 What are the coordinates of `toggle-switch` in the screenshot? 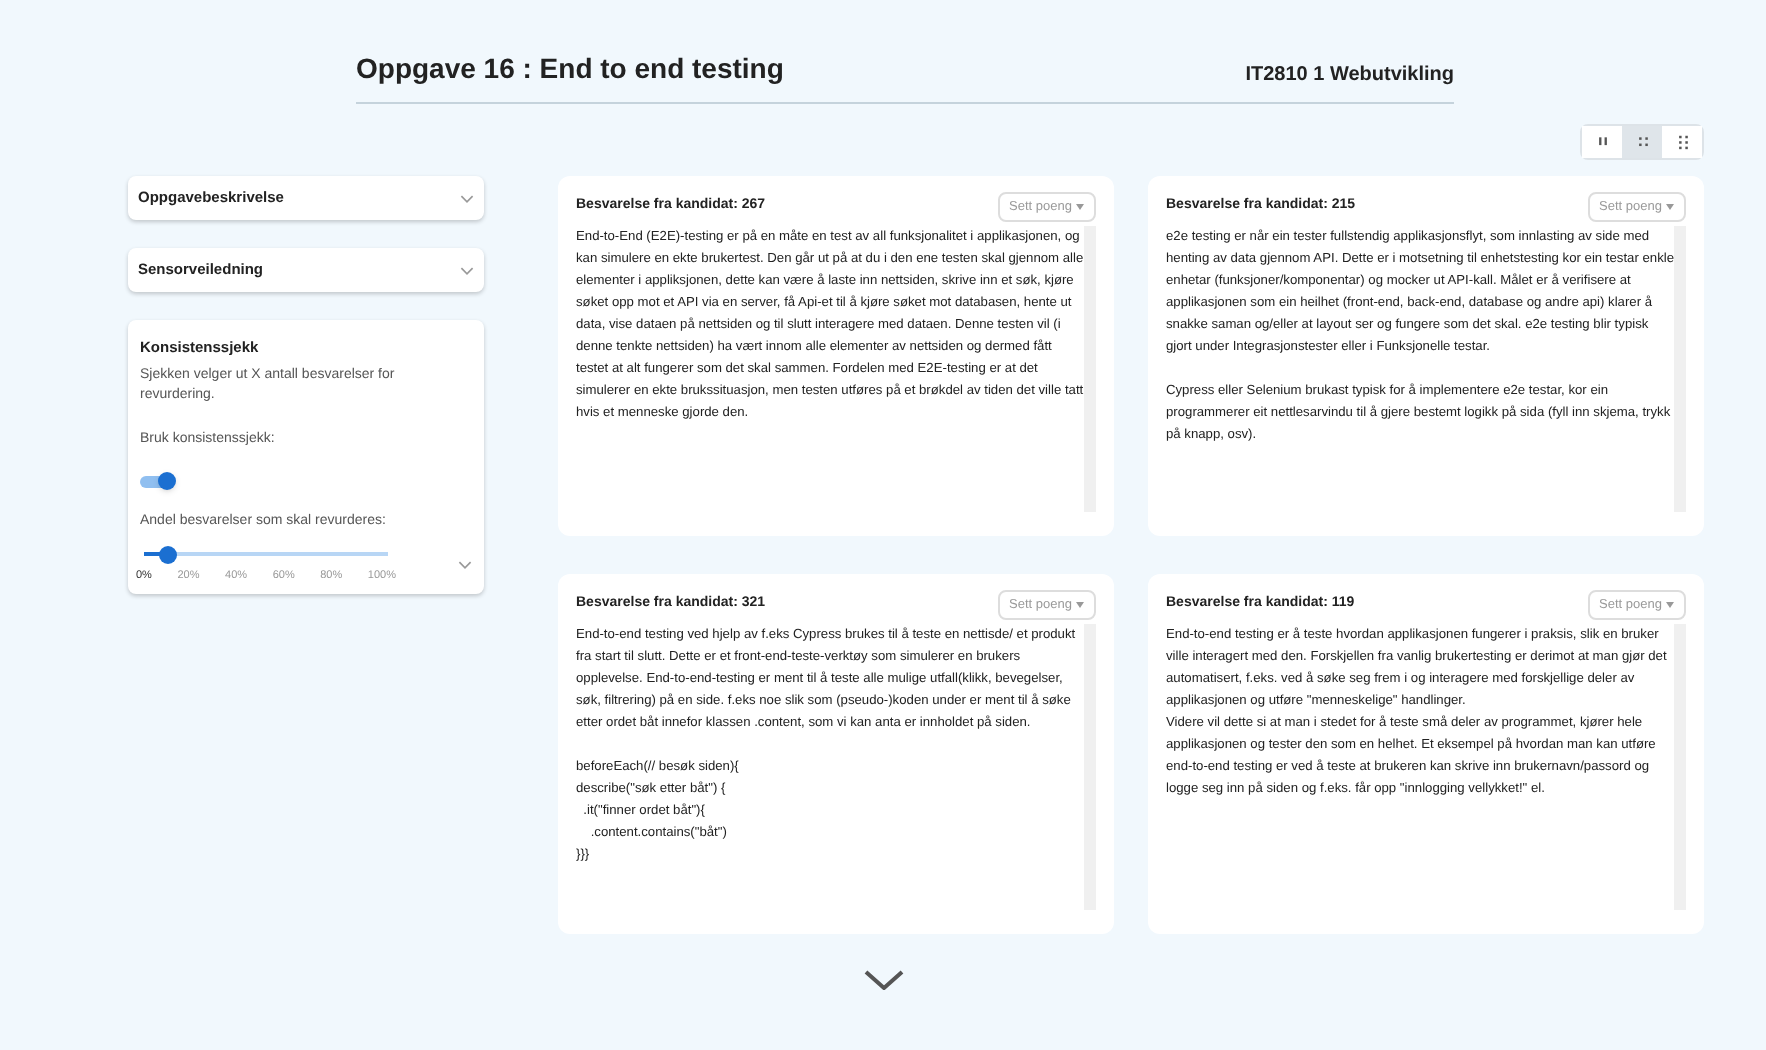 It's located at (158, 481).